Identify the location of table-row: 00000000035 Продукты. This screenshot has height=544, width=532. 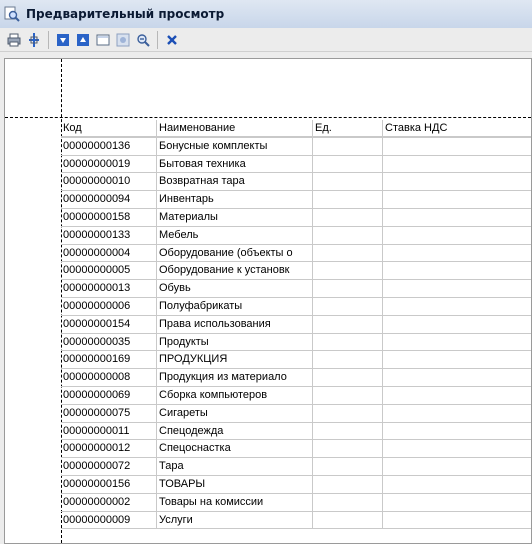
(296, 342).